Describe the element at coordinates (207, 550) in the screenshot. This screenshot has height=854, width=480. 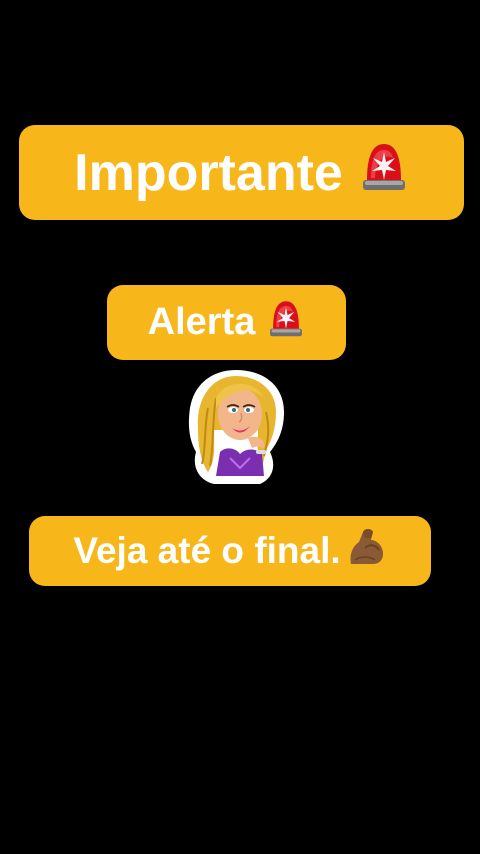
I see `caption-text: Veja até o final.` at that location.